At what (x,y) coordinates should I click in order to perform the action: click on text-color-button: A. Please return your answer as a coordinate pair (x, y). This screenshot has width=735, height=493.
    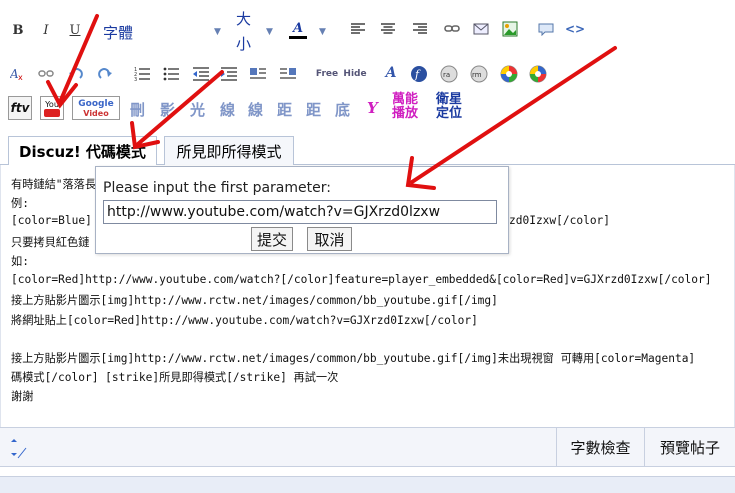
    Looking at the image, I should click on (298, 30).